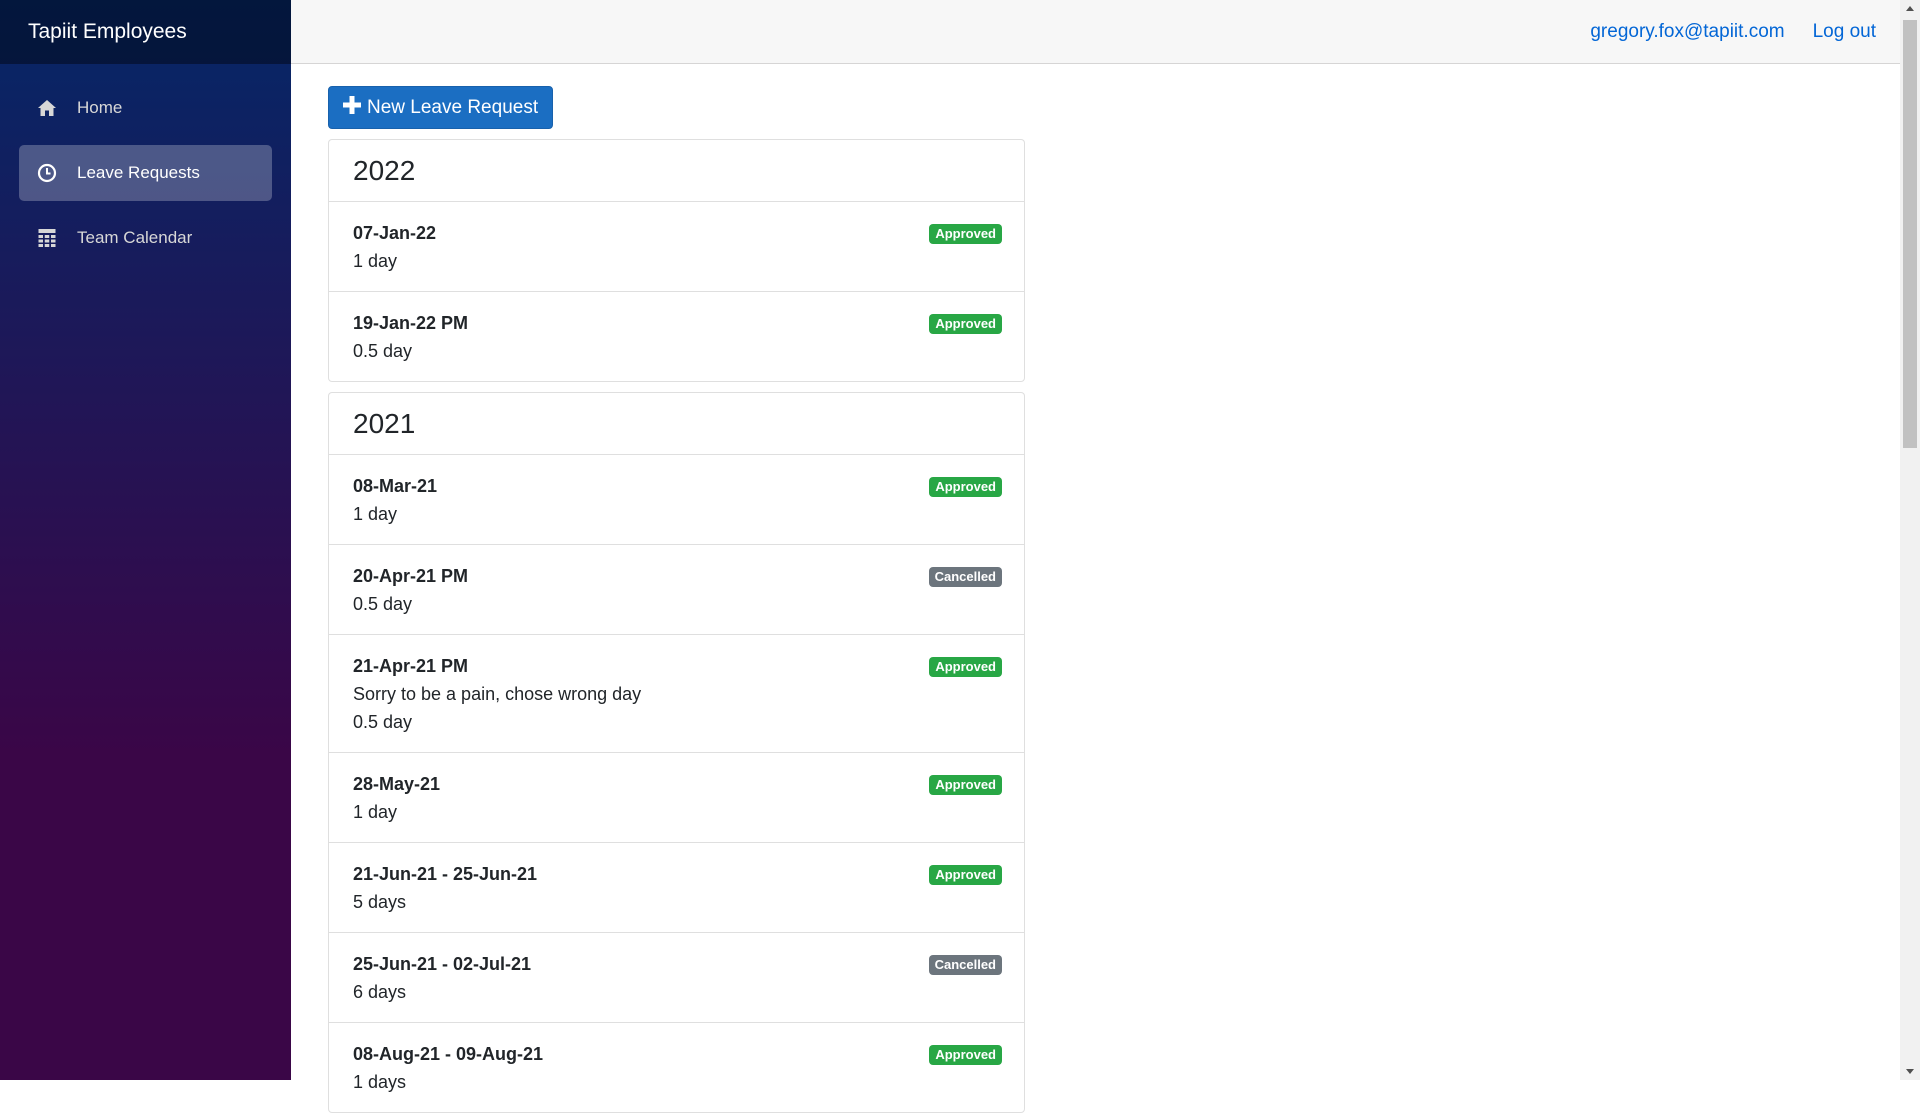  Describe the element at coordinates (676, 888) in the screenshot. I see `leave-request-row: 21-Jun-21 - 25-Jun-21 5 days Approved` at that location.